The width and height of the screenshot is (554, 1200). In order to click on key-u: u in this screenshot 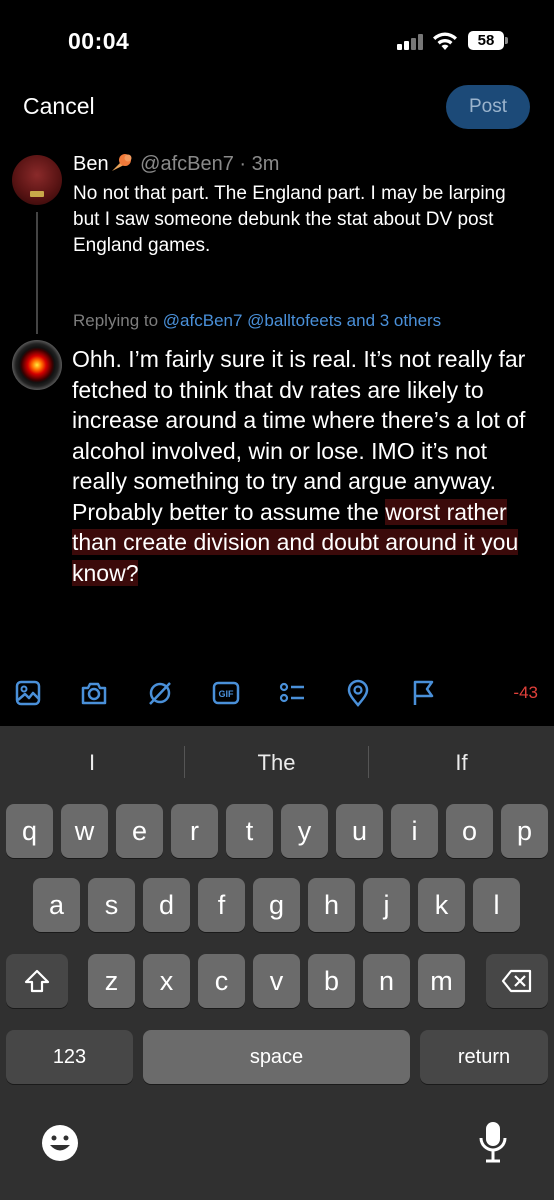, I will do `click(359, 831)`.